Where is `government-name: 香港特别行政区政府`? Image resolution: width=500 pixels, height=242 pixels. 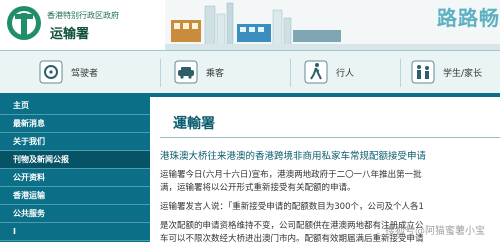 government-name: 香港特别行政区政府 is located at coordinates (83, 15).